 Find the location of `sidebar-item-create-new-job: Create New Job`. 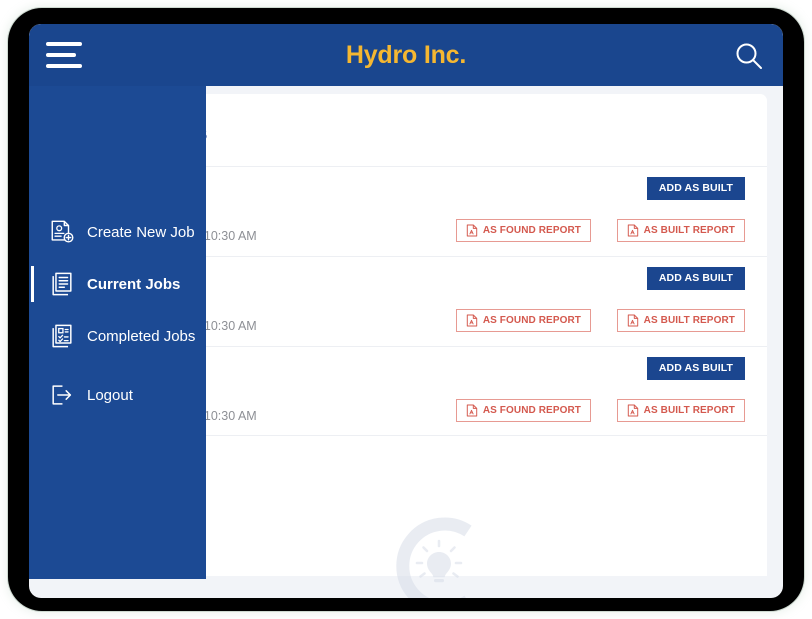

sidebar-item-create-new-job: Create New Job is located at coordinates (117, 232).